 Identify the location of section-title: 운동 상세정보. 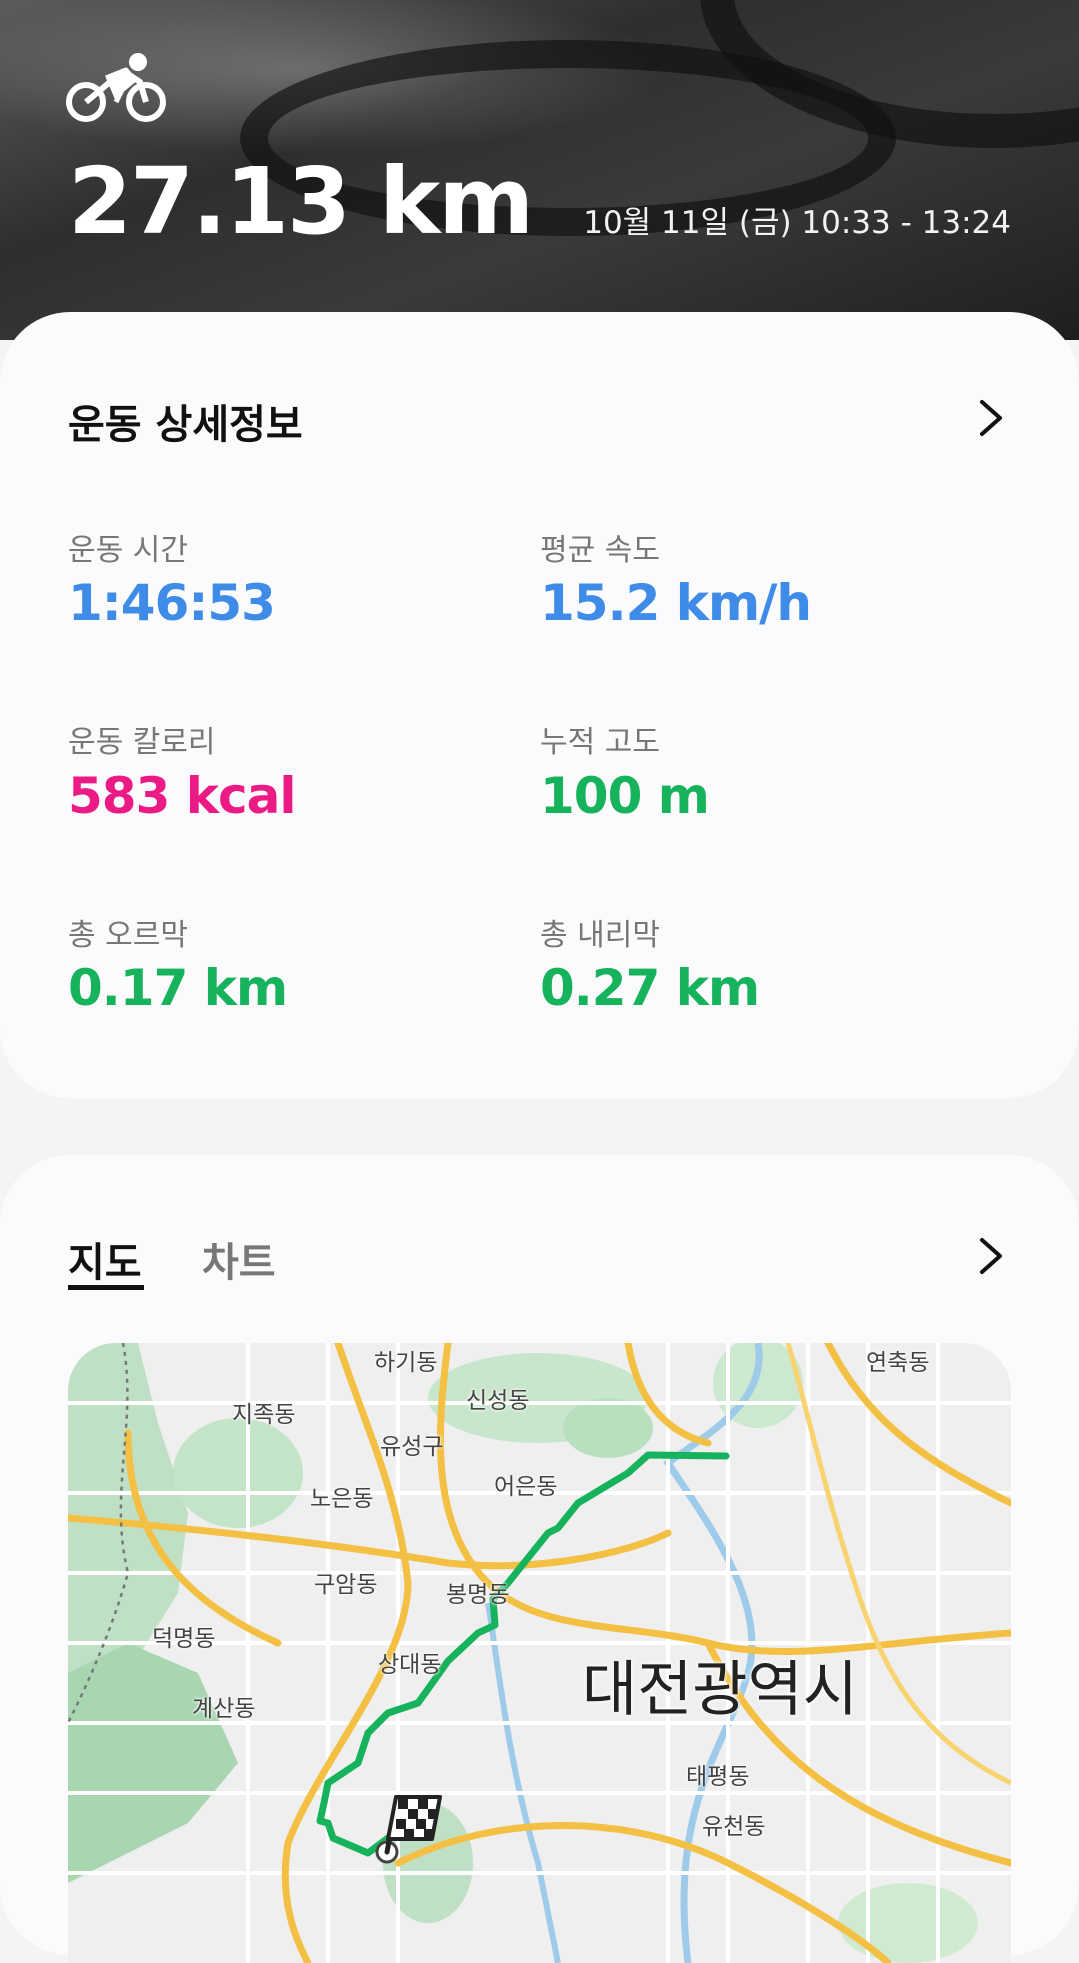
(185, 425).